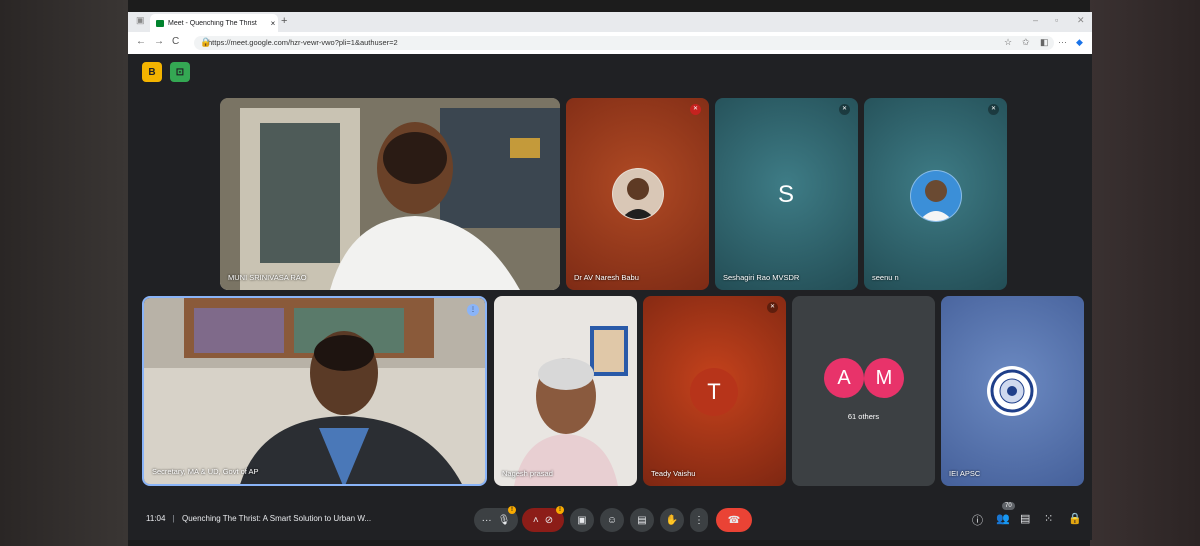 The width and height of the screenshot is (1200, 546). Describe the element at coordinates (1008, 506) in the screenshot. I see `participant-count-badge: 70` at that location.